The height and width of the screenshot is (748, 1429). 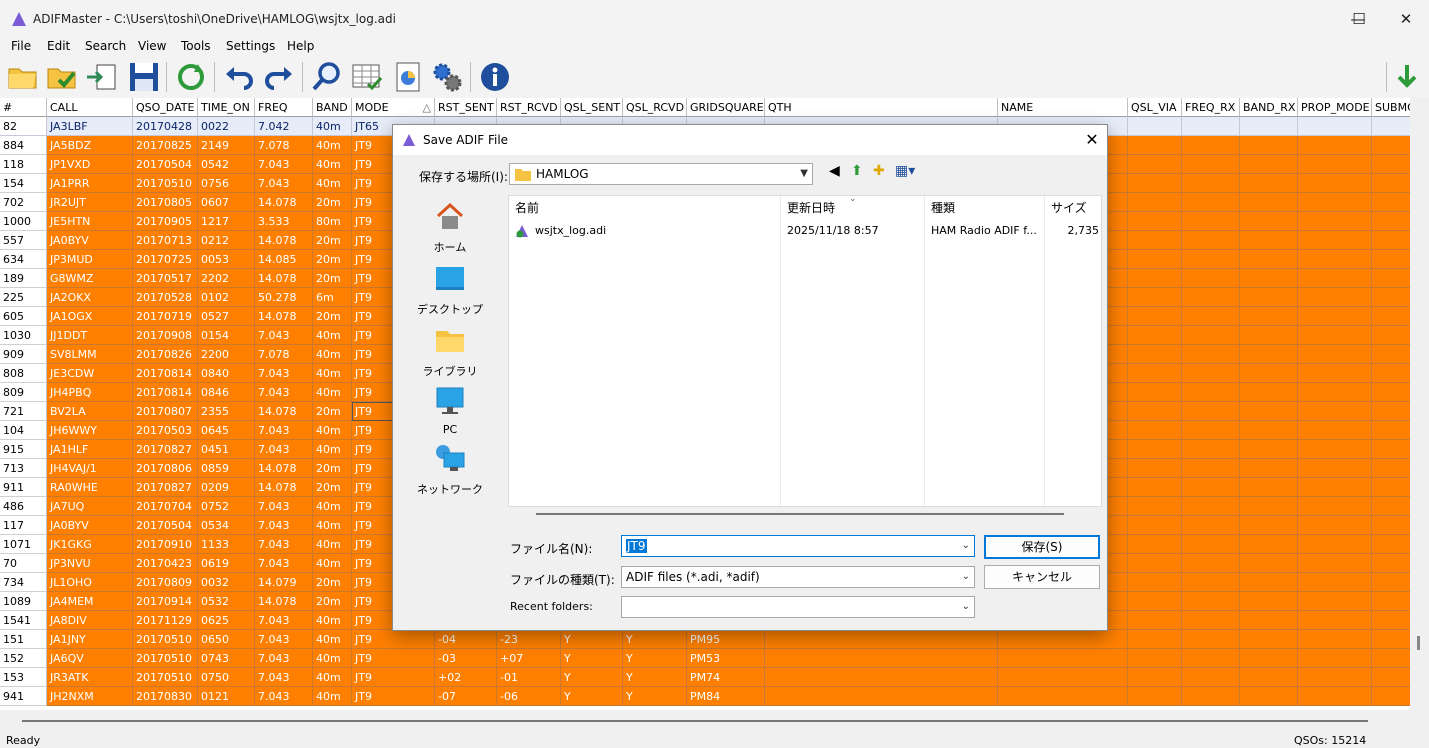 What do you see at coordinates (23, 544) in the screenshot?
I see `table-cell: 1071` at bounding box center [23, 544].